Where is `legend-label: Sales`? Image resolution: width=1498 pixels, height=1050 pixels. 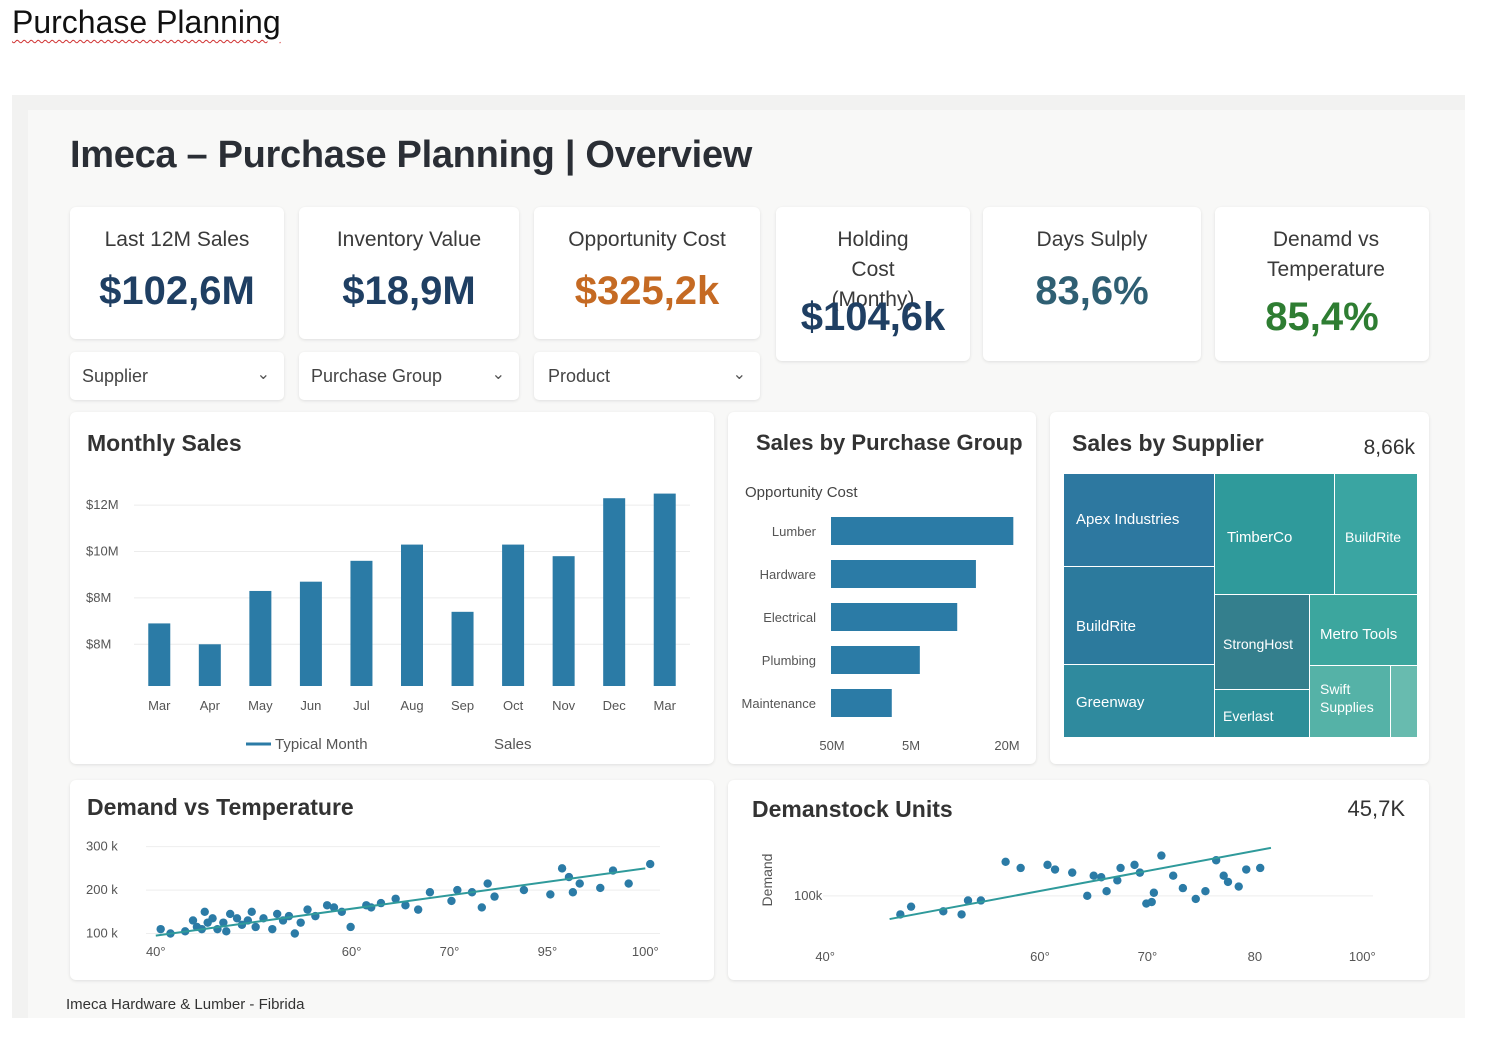
legend-label: Sales is located at coordinates (513, 744).